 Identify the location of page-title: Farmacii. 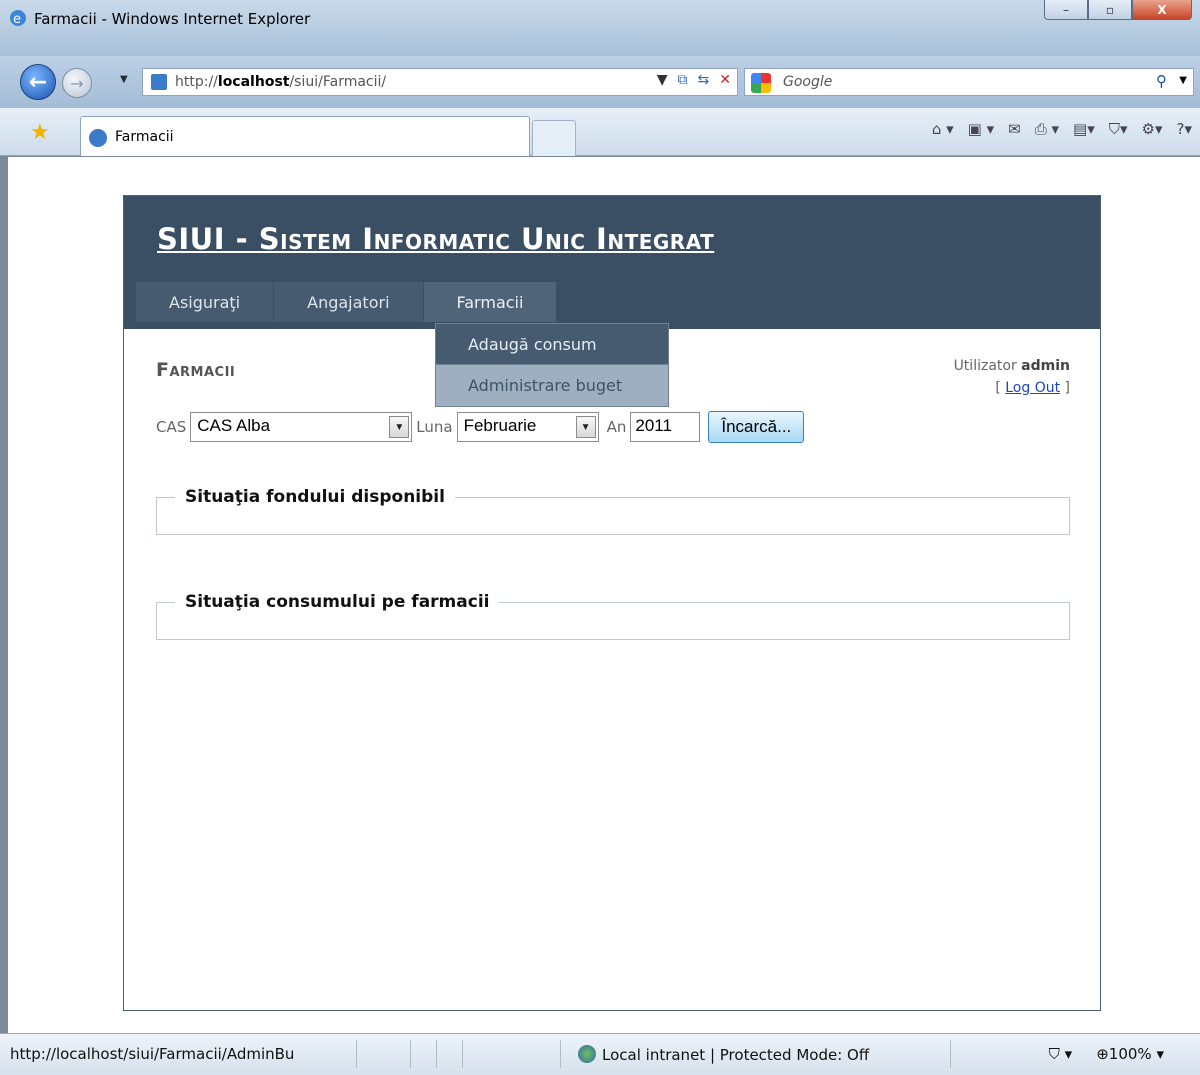
(196, 370).